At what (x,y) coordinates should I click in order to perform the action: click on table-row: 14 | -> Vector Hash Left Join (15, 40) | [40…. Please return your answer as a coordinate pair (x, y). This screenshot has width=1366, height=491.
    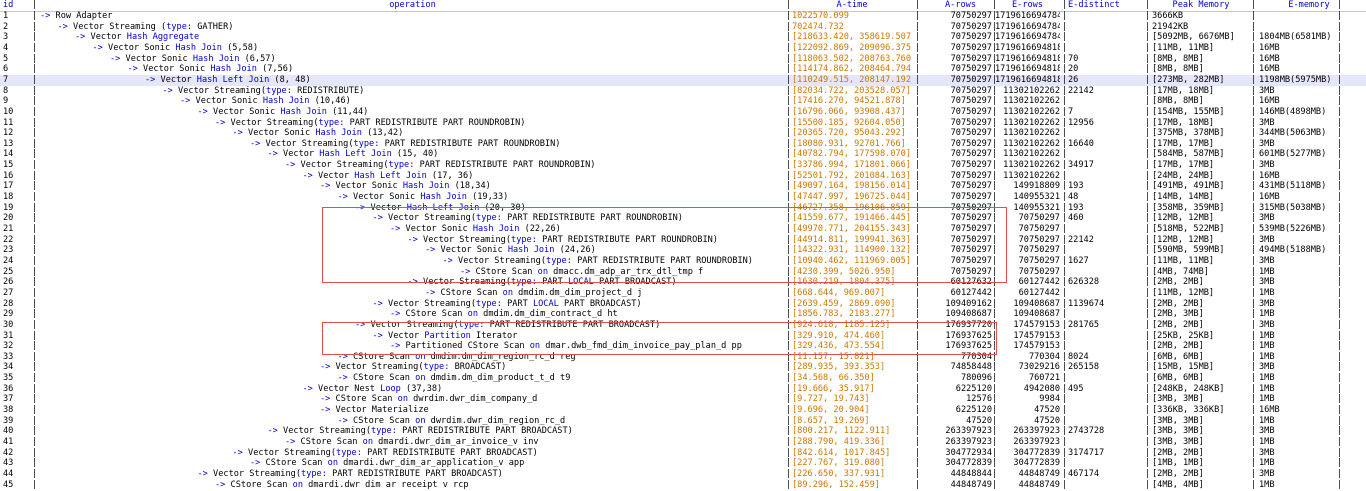
    Looking at the image, I should click on (683, 154).